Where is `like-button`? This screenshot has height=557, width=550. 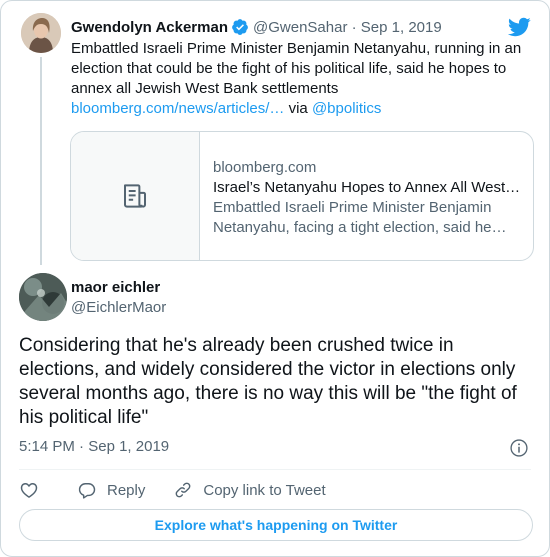
like-button is located at coordinates (34, 490).